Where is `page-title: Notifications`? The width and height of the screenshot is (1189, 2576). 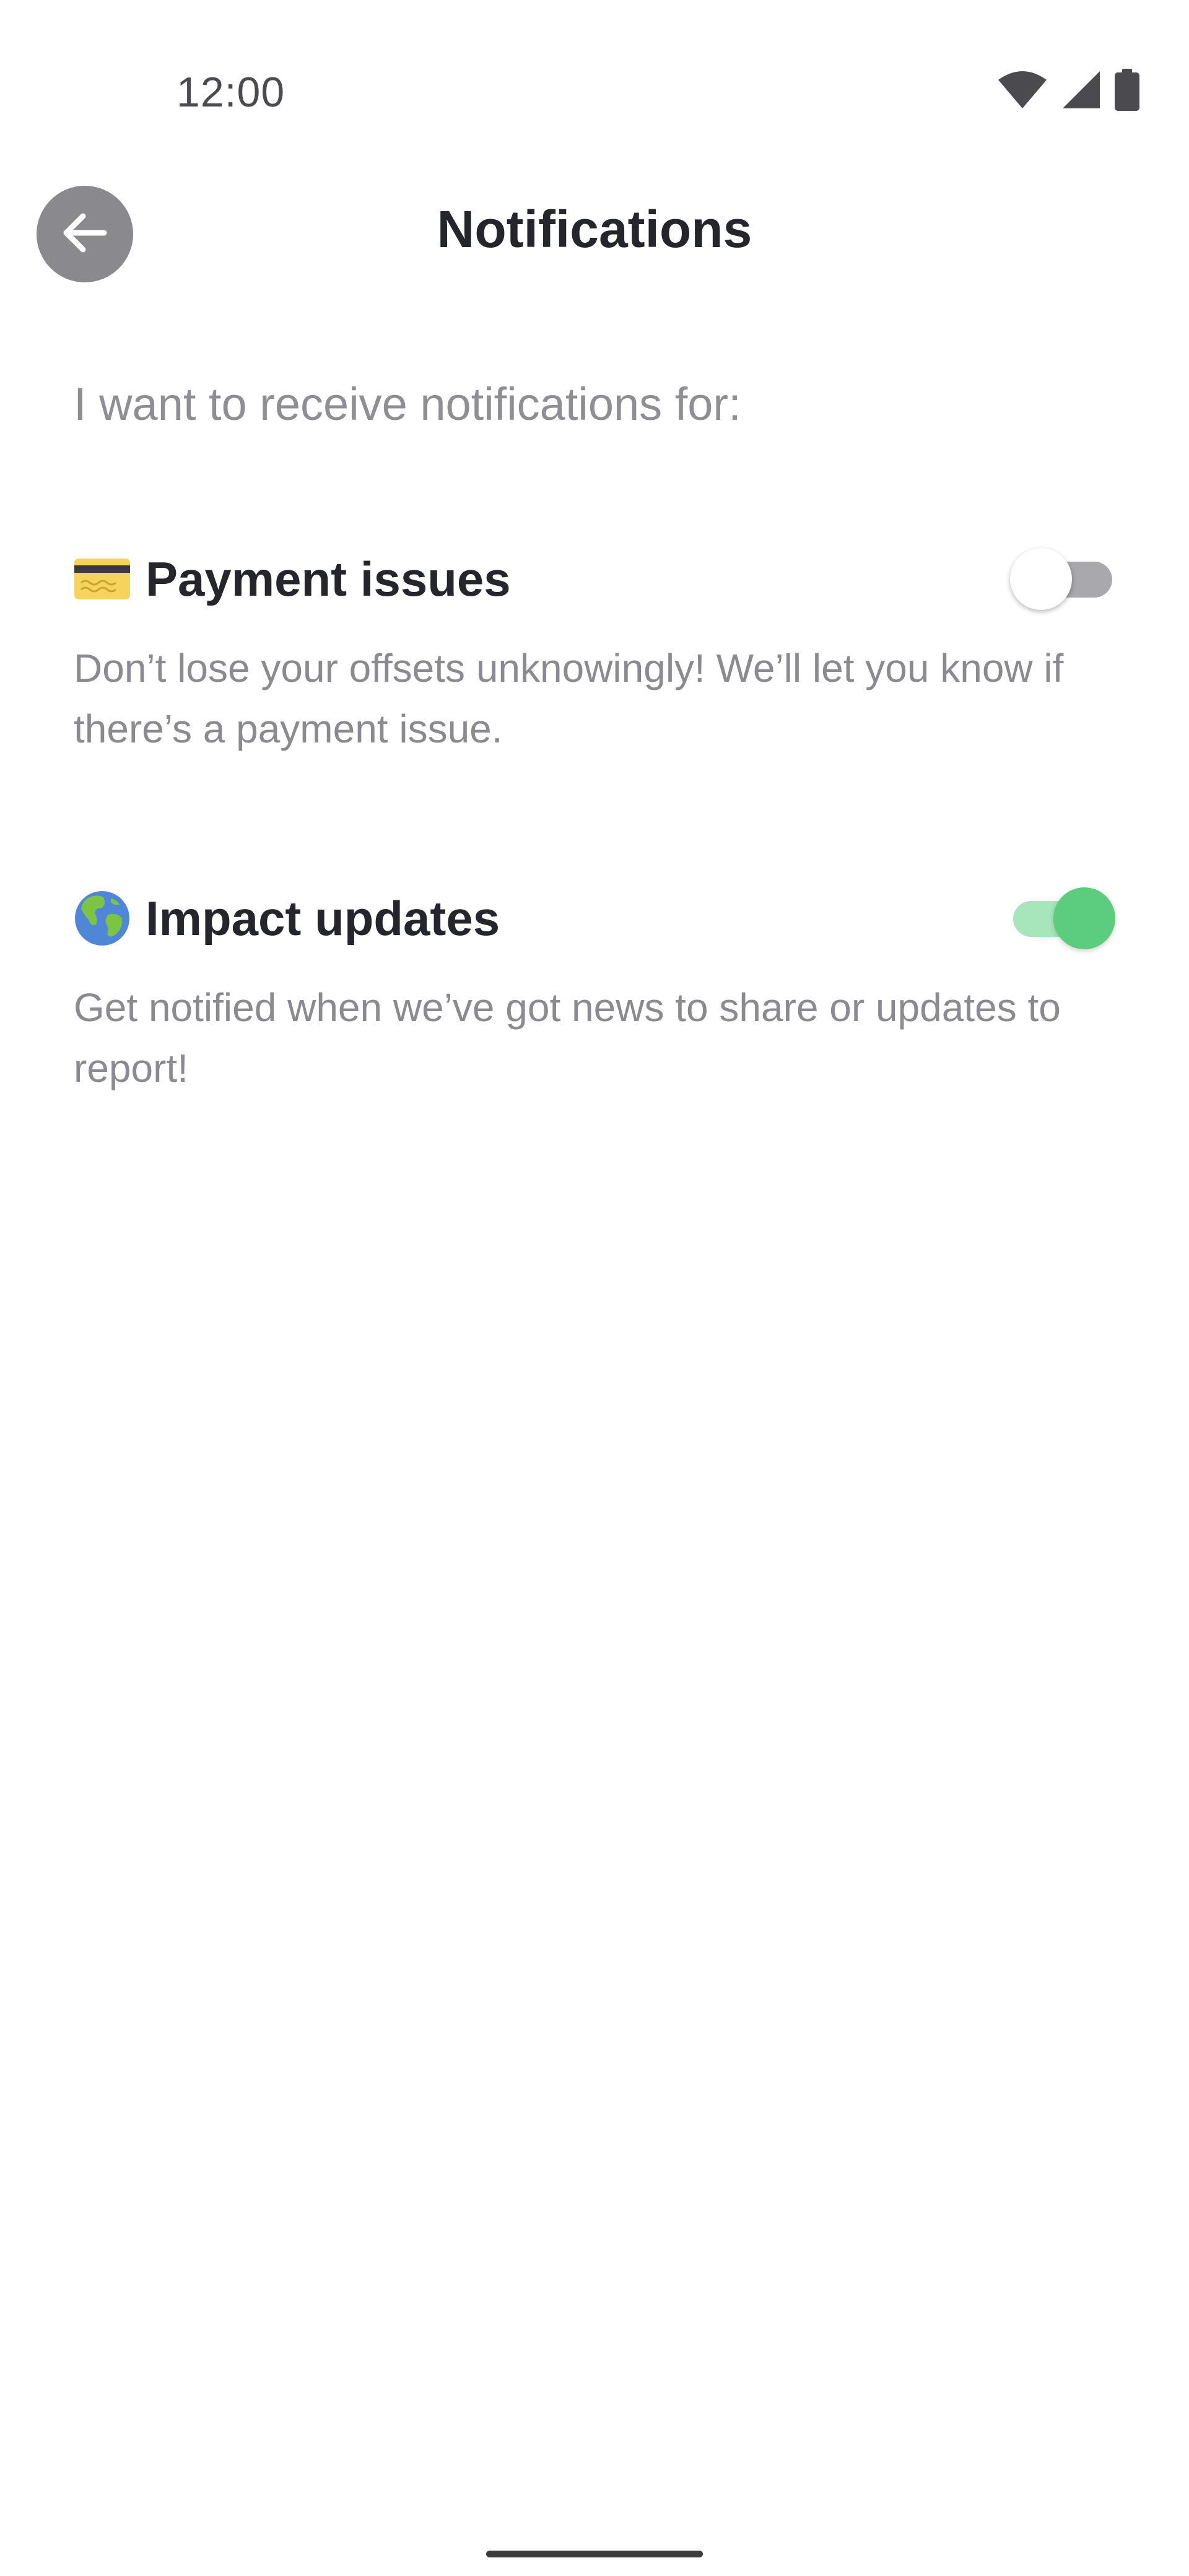
page-title: Notifications is located at coordinates (594, 229).